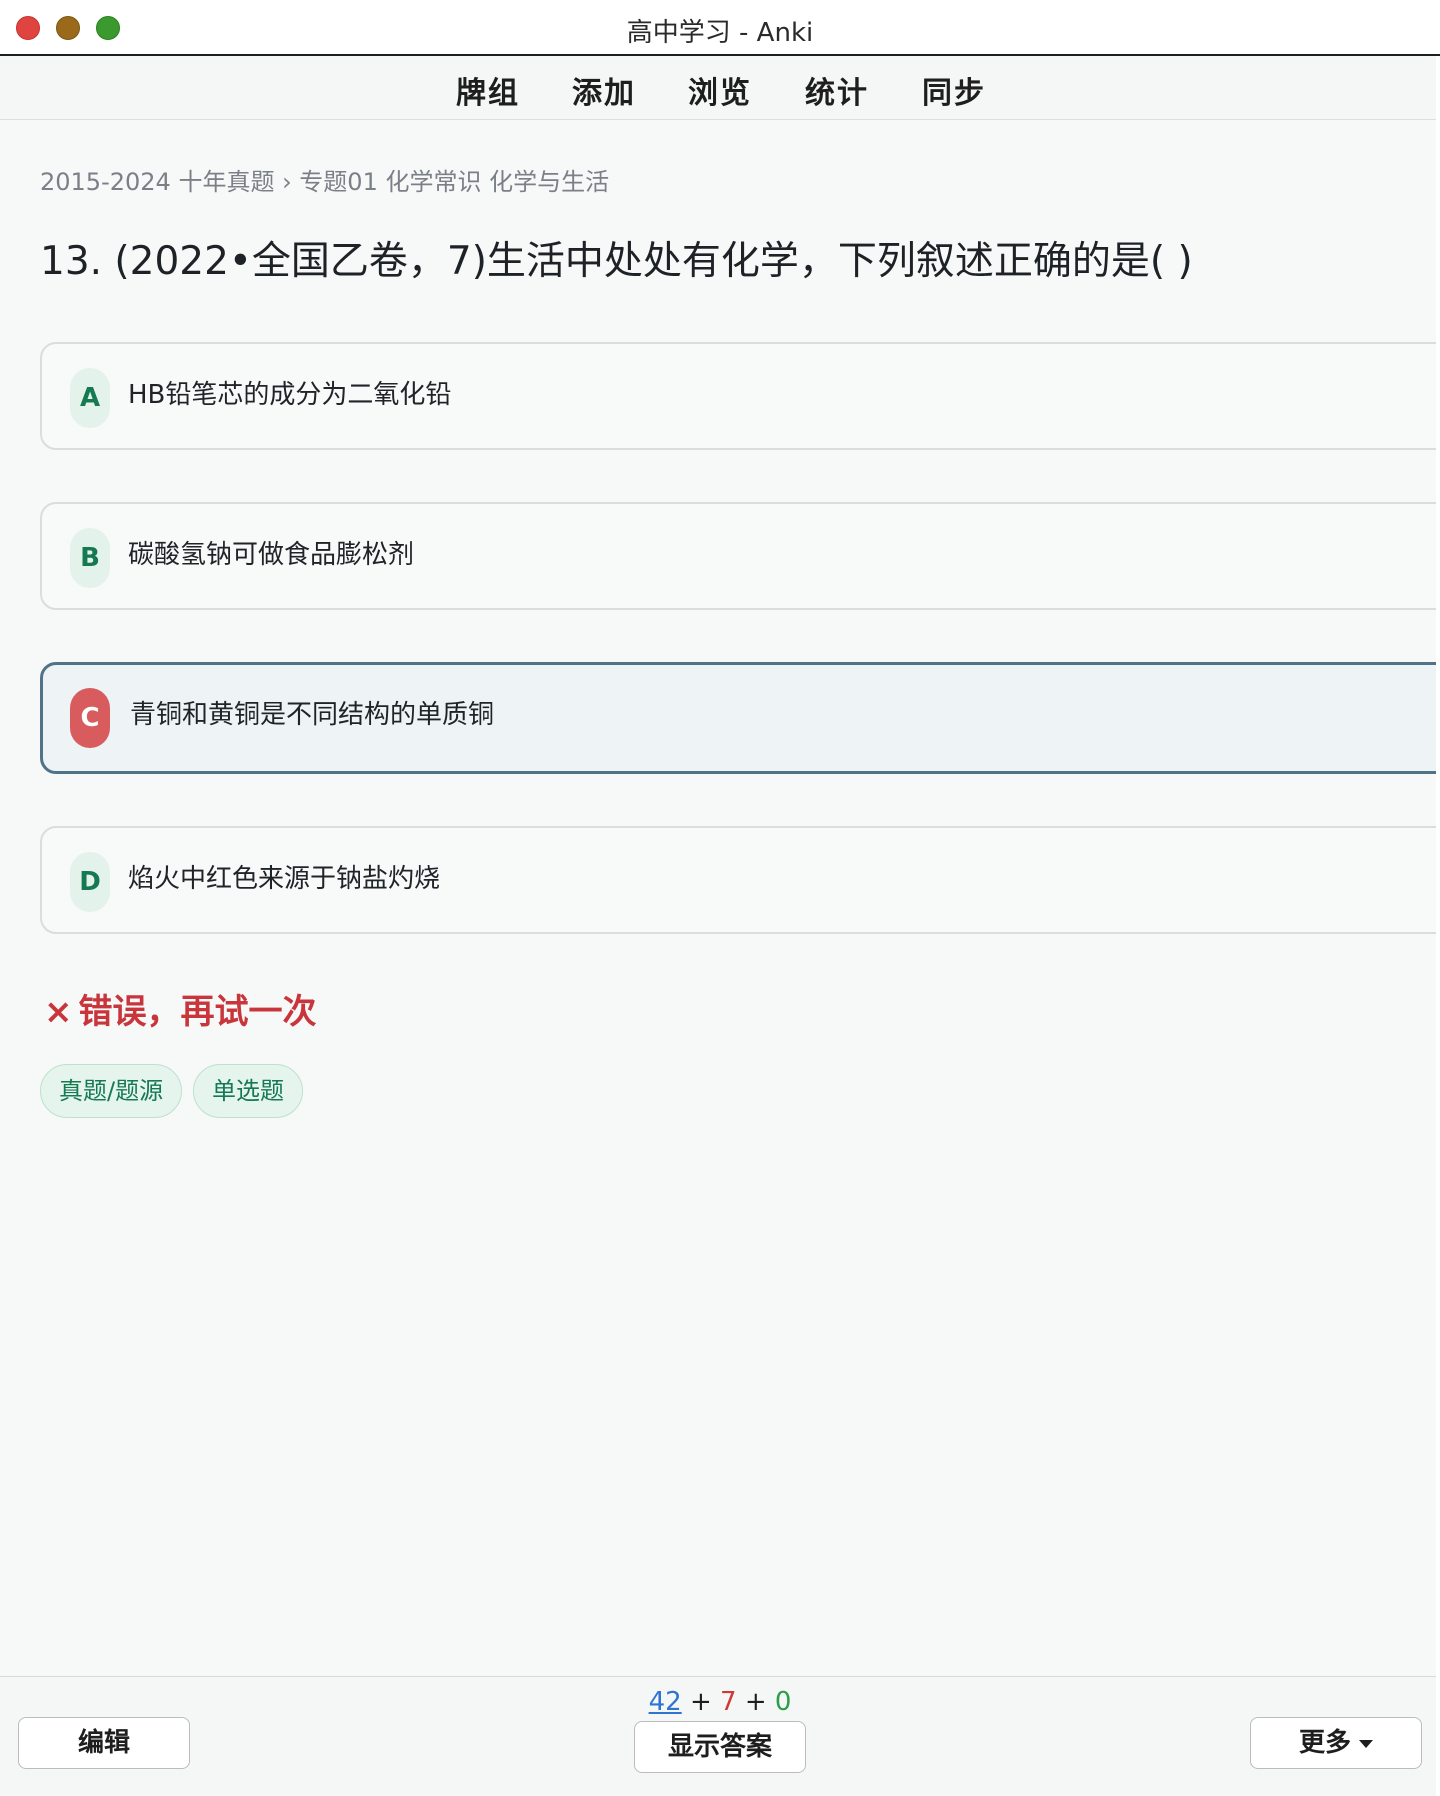  What do you see at coordinates (740, 718) in the screenshot?
I see `option-c: C 青铜和黄铜是不同结构的单质铜` at bounding box center [740, 718].